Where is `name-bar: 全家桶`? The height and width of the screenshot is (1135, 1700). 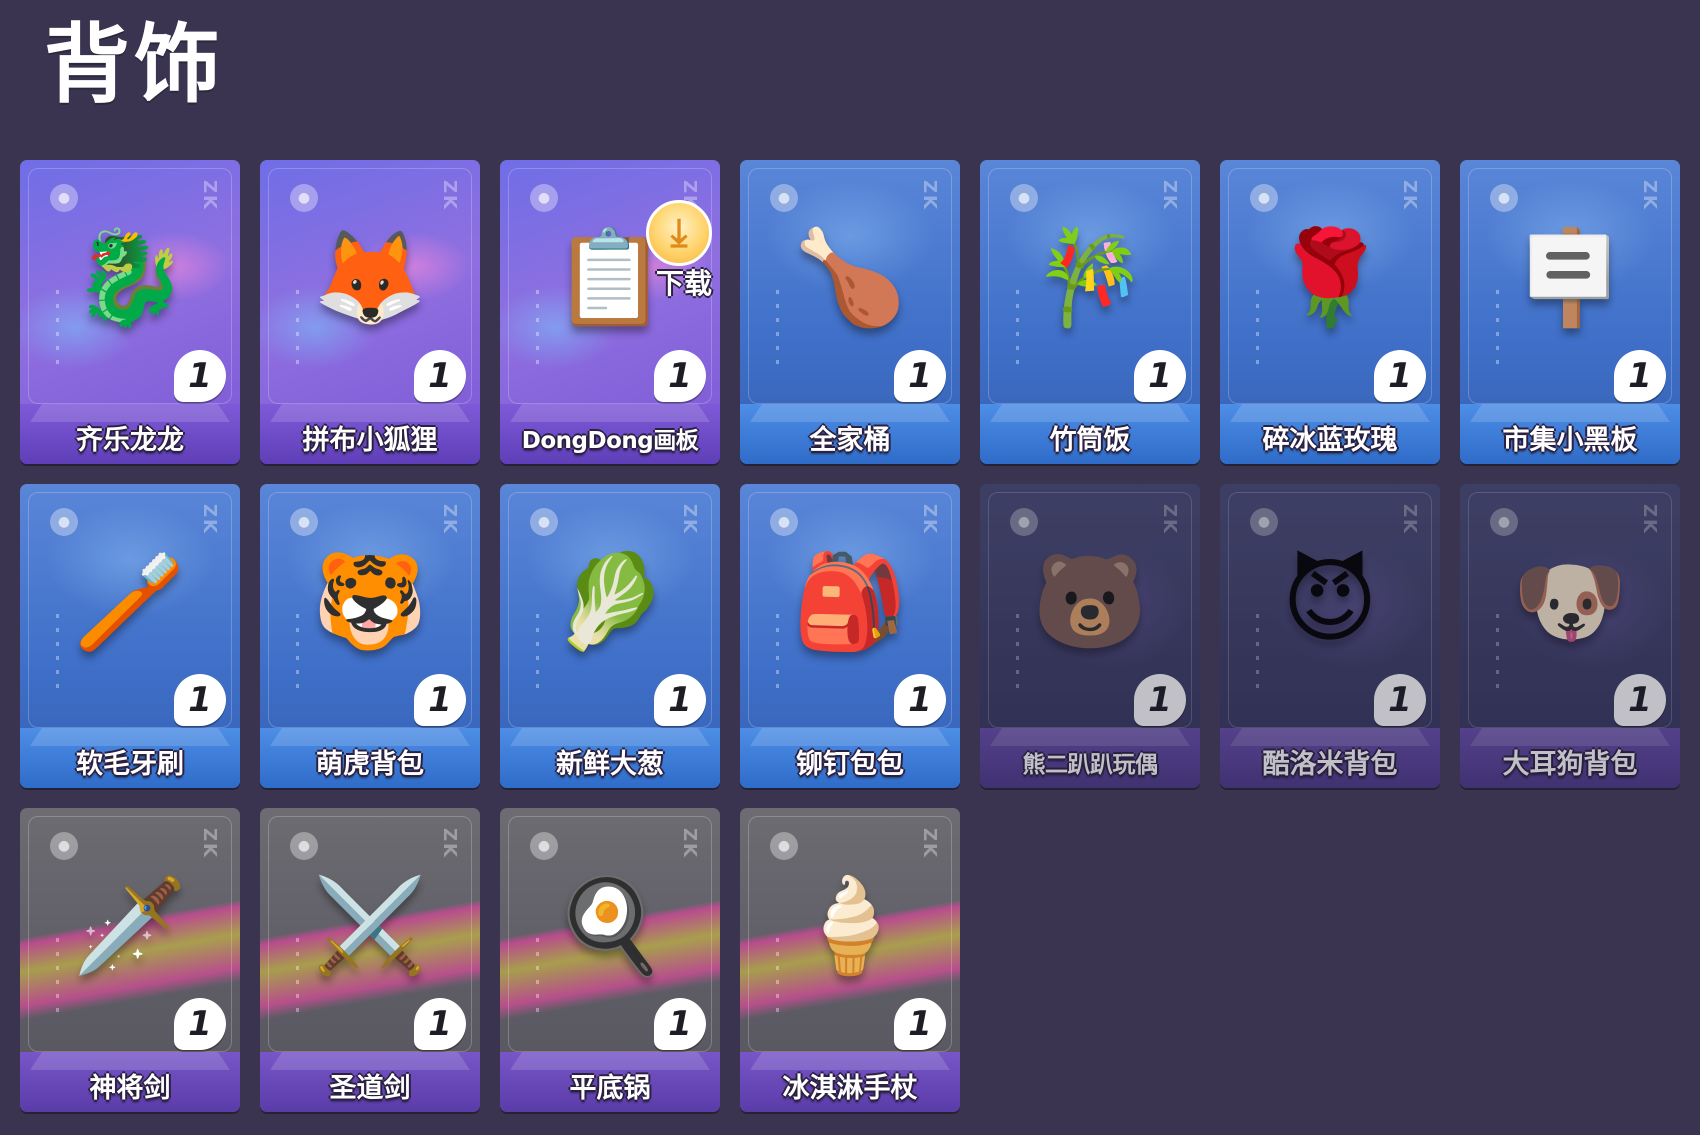
name-bar: 全家桶 is located at coordinates (850, 434).